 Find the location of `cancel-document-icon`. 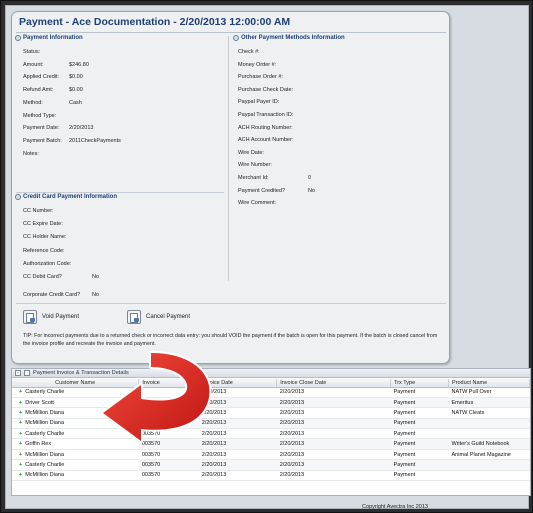

cancel-document-icon is located at coordinates (134, 317).